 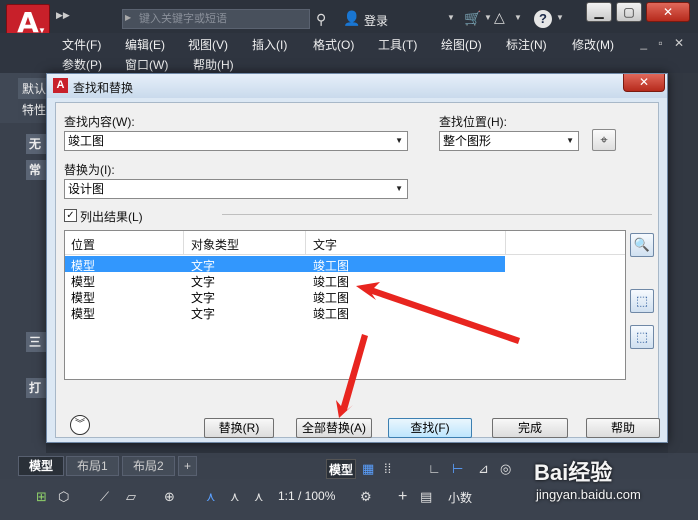 I want to click on annotation-scale-icon: ⋏, so click(x=211, y=497).